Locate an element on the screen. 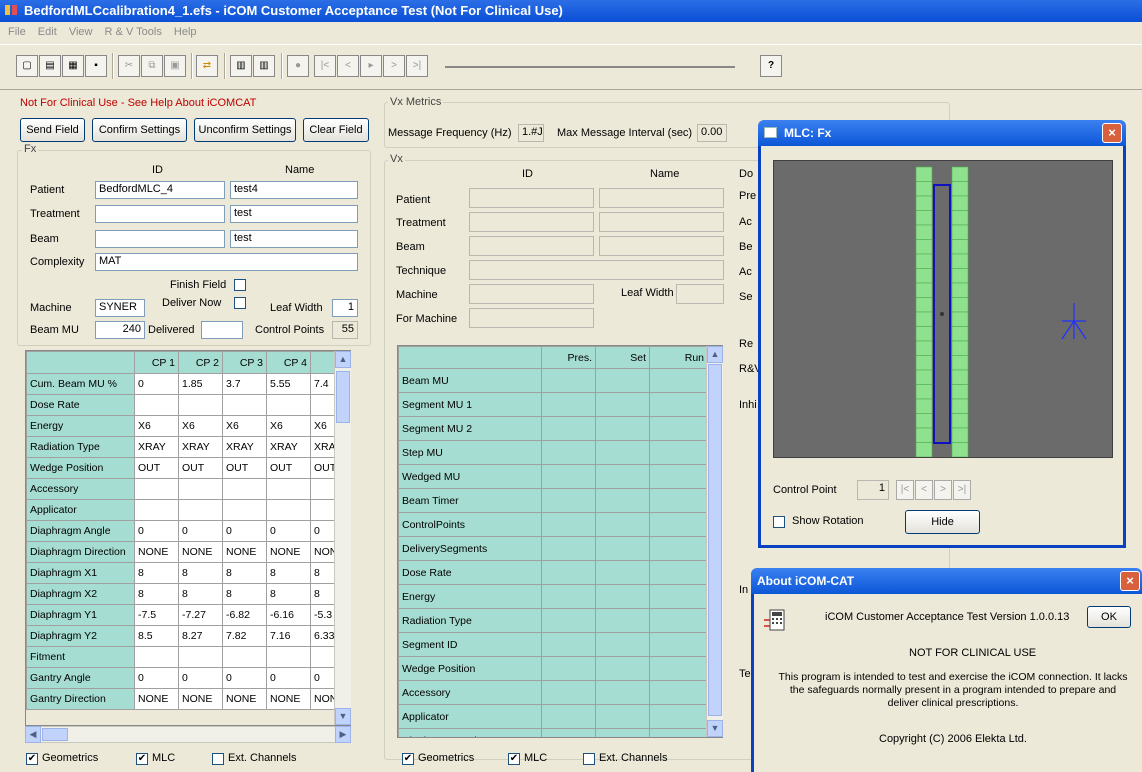 The image size is (1142, 772). clear-field-button: Clear Field is located at coordinates (336, 130).